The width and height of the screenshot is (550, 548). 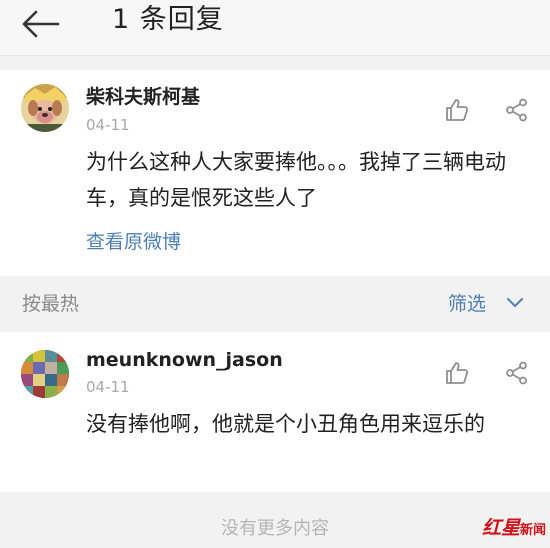 What do you see at coordinates (184, 360) in the screenshot?
I see `username: meunknown_jason` at bounding box center [184, 360].